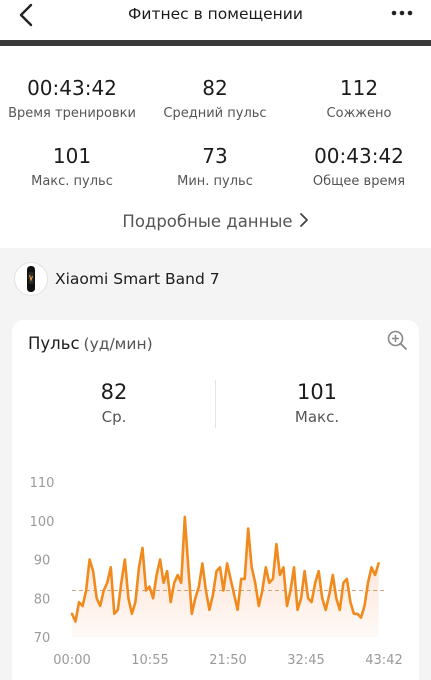 The width and height of the screenshot is (431, 680). I want to click on stat-min-pulse: 73 Мин. пульс, so click(215, 166).